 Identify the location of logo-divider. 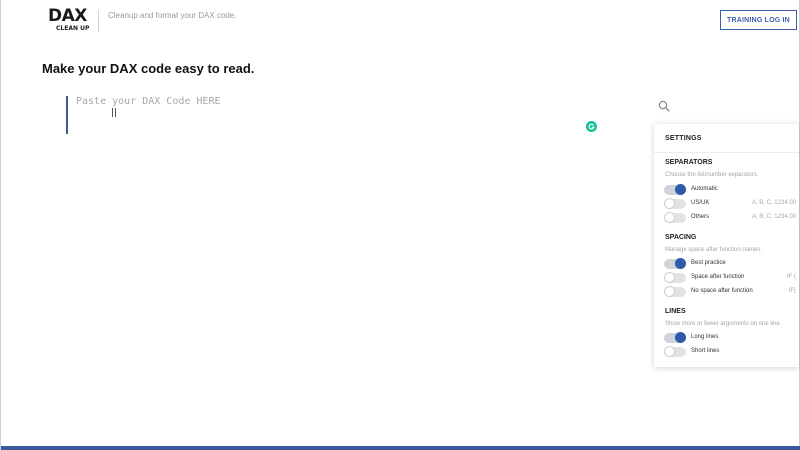
(98, 21).